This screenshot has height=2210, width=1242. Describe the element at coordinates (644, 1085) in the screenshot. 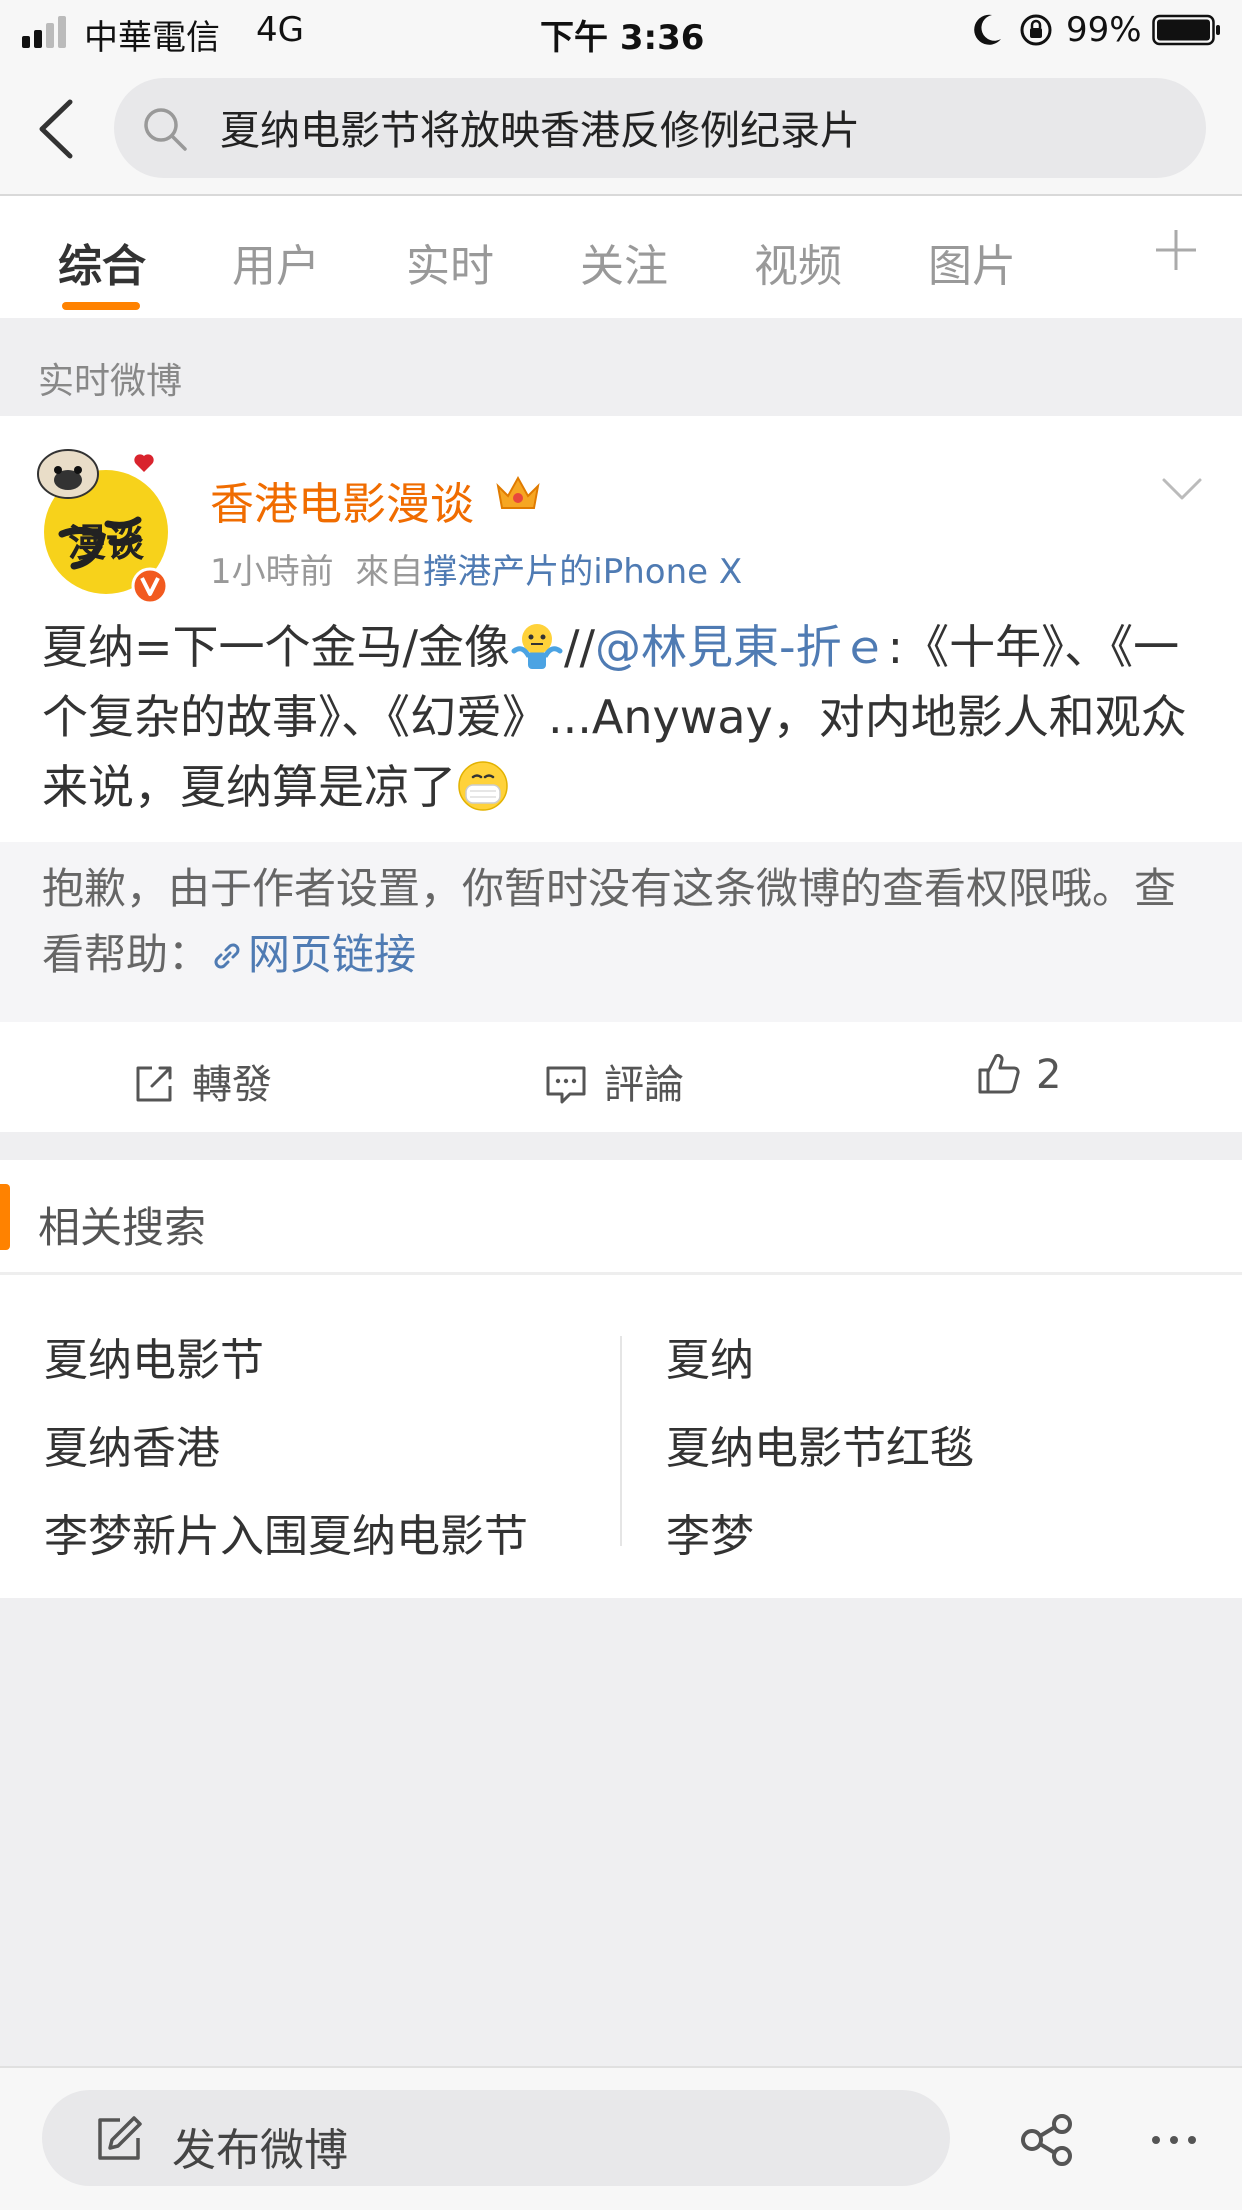

I see `comment-label: 評論` at that location.